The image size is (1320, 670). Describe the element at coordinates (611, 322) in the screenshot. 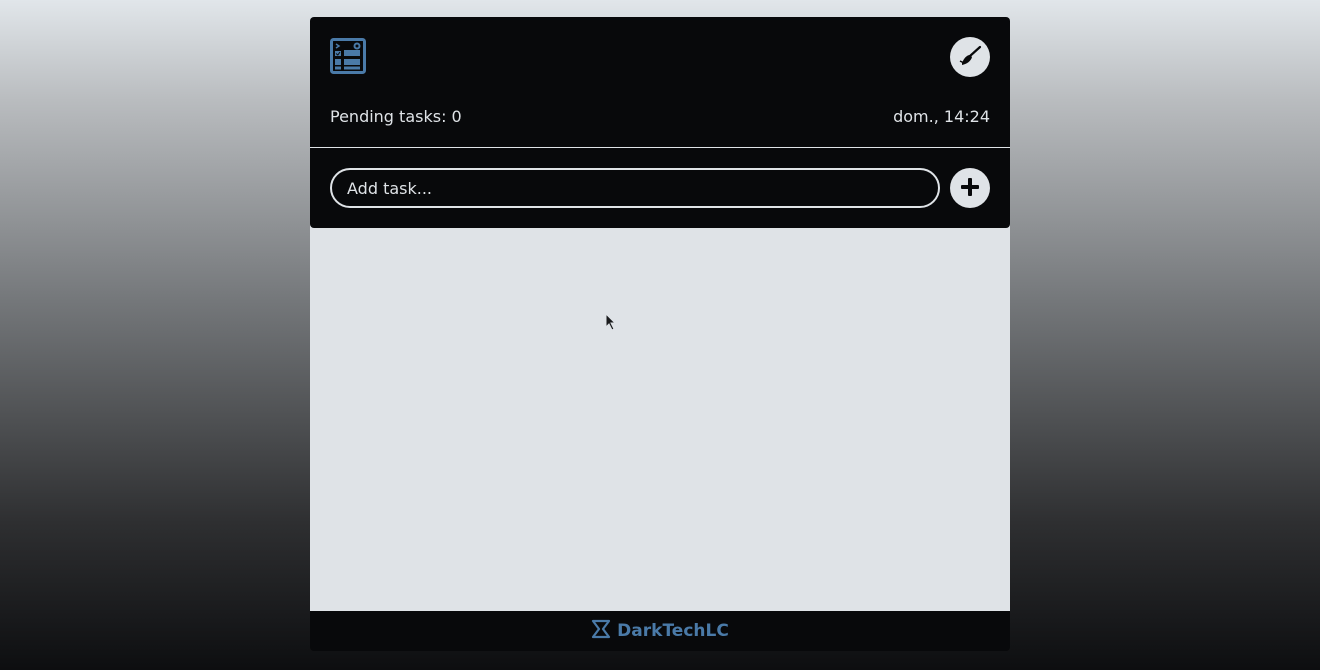

I see `mouse-cursor-icon` at that location.